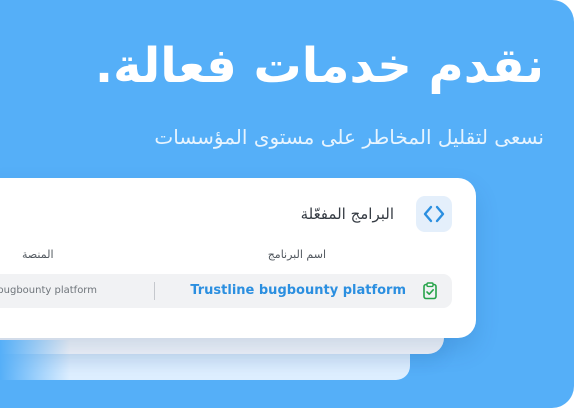 This screenshot has width=574, height=408. Describe the element at coordinates (38, 254) in the screenshot. I see `column-header-platform: المنصة` at that location.